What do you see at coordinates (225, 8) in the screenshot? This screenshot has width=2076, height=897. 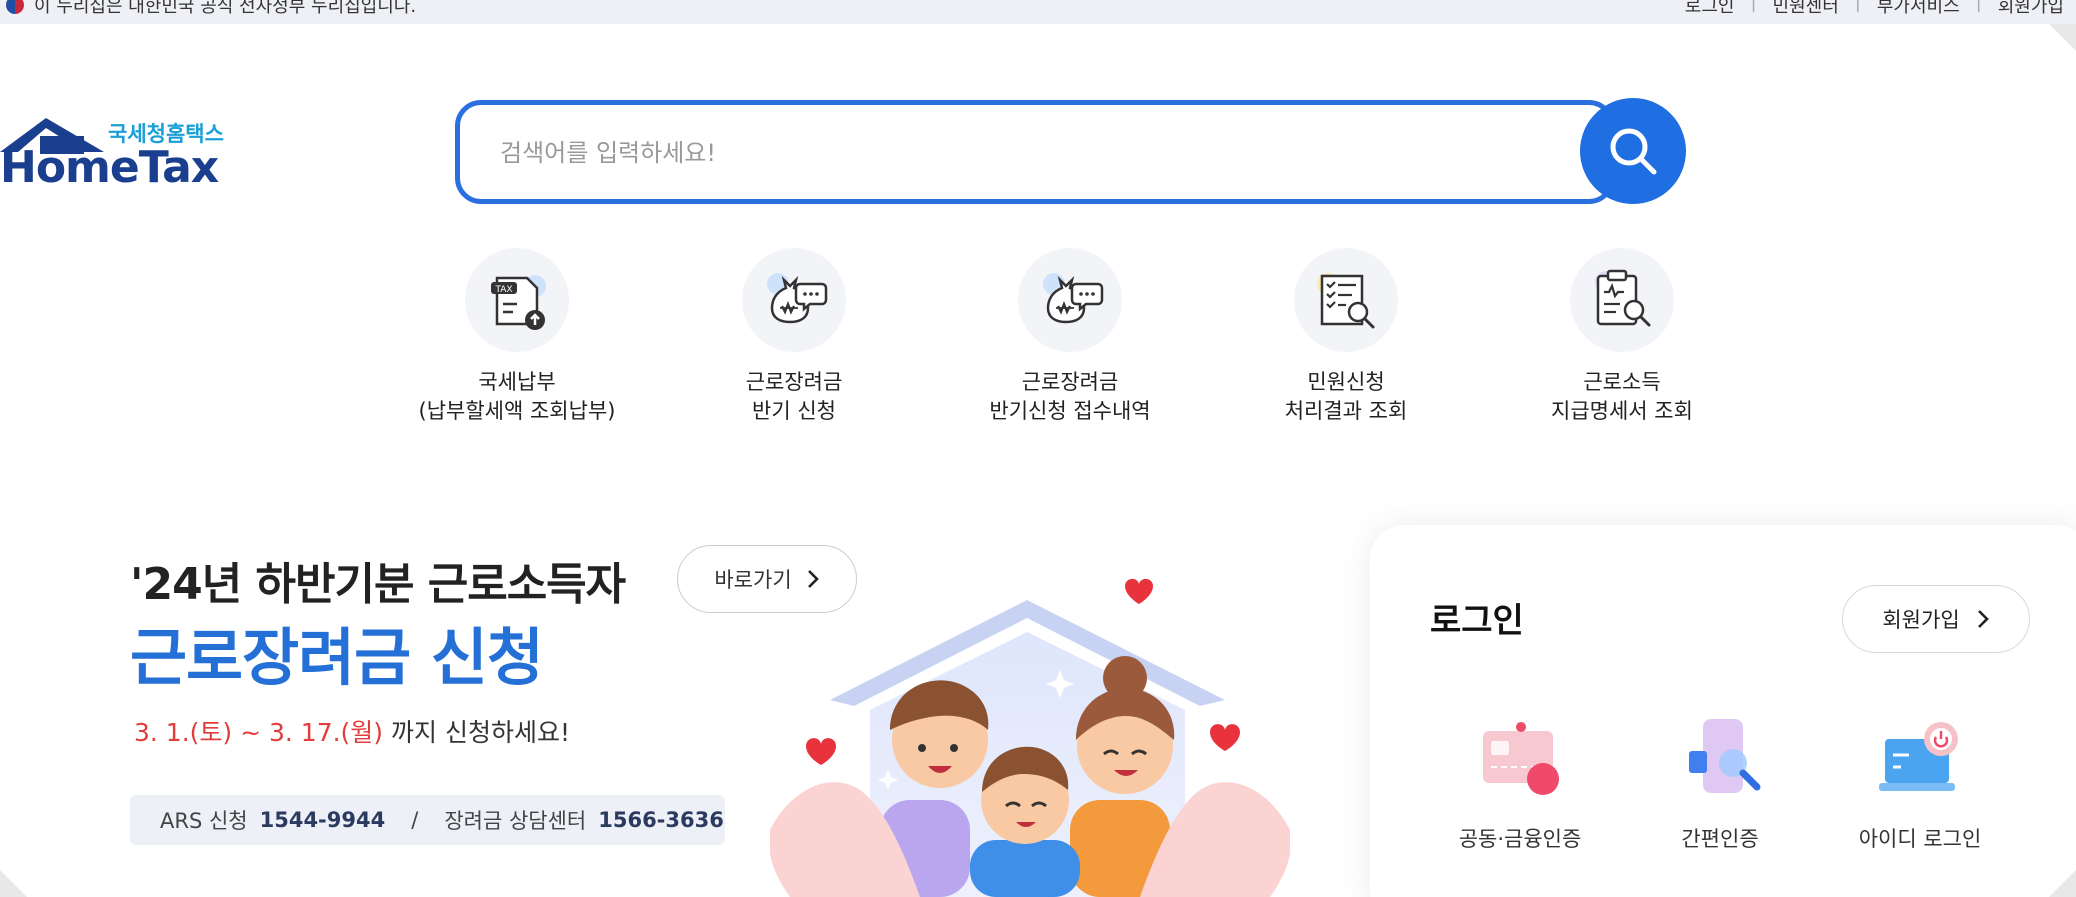 I see `gov-notice-text: 이 누리집은 대한민국 공식 전자정부 누리집입니다.` at bounding box center [225, 8].